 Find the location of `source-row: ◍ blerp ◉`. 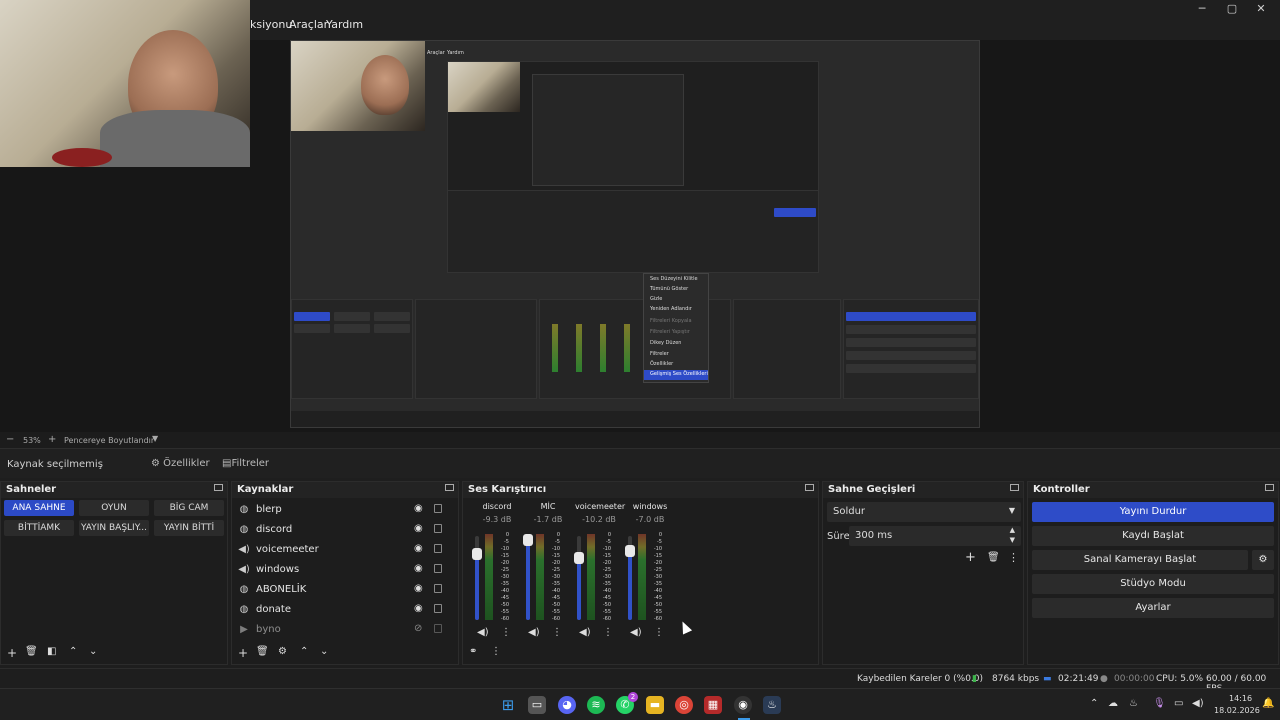

source-row: ◍ blerp ◉ is located at coordinates (345, 511).